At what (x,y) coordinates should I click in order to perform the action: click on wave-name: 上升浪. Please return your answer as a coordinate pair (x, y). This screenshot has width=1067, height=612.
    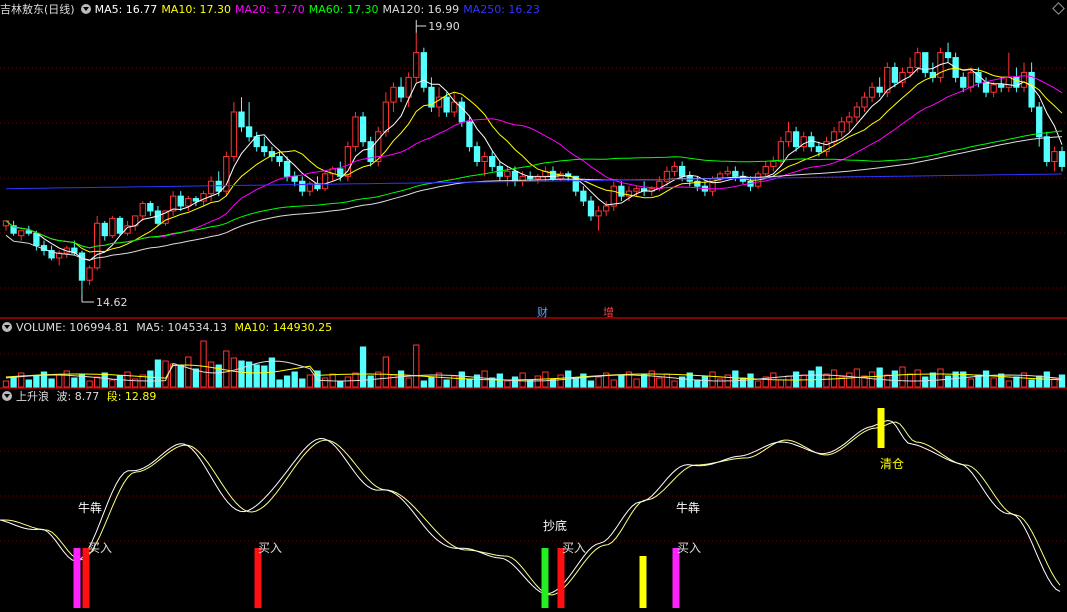
    Looking at the image, I should click on (32, 396).